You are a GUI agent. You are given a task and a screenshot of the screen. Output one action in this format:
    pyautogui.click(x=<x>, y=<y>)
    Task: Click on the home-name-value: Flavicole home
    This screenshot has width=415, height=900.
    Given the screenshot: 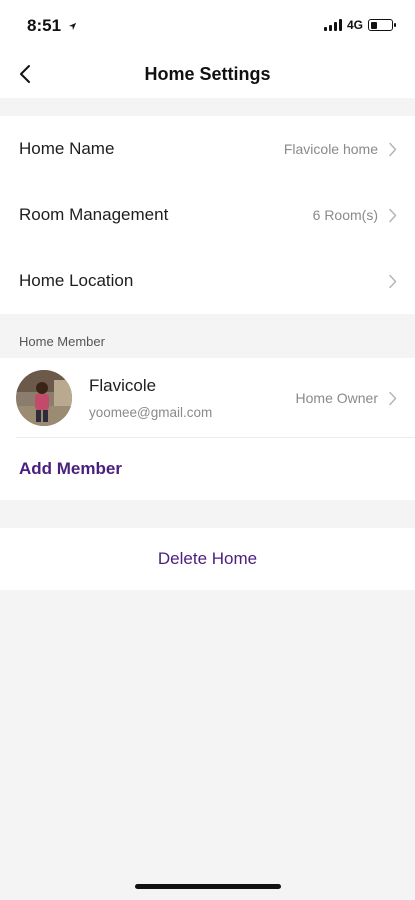 What is the action you would take?
    pyautogui.click(x=330, y=149)
    